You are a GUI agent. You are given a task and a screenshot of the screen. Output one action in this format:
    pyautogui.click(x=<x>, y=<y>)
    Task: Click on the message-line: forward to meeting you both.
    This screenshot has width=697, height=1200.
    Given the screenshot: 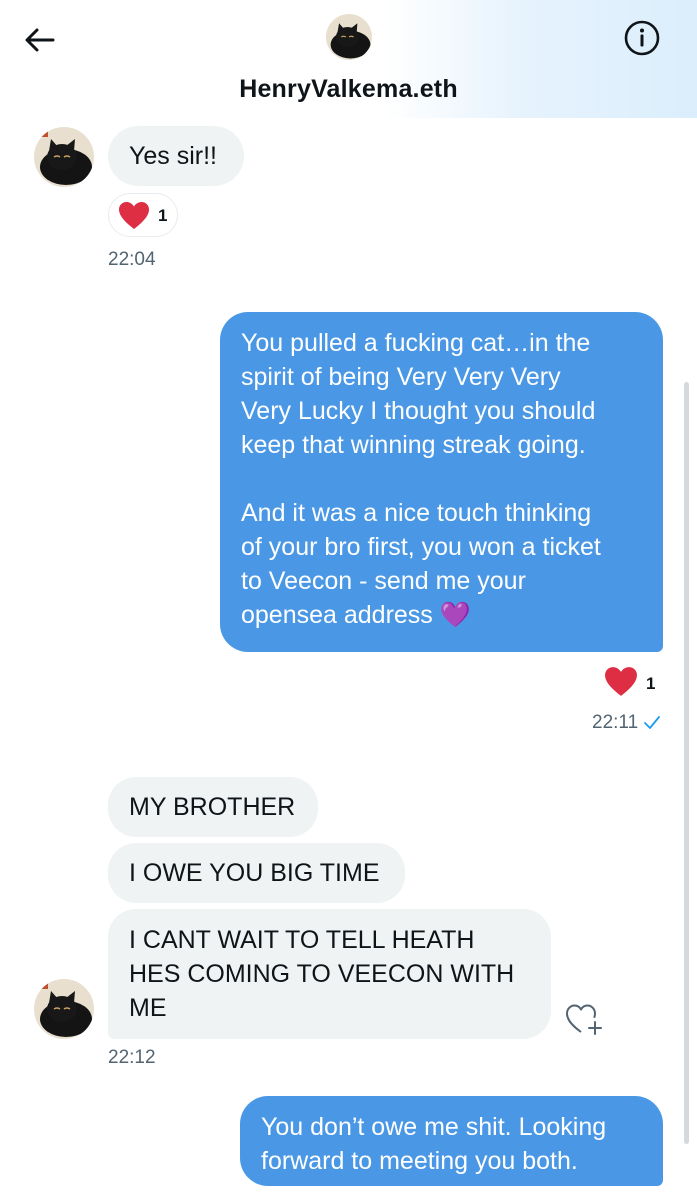 What is the action you would take?
    pyautogui.click(x=419, y=1161)
    